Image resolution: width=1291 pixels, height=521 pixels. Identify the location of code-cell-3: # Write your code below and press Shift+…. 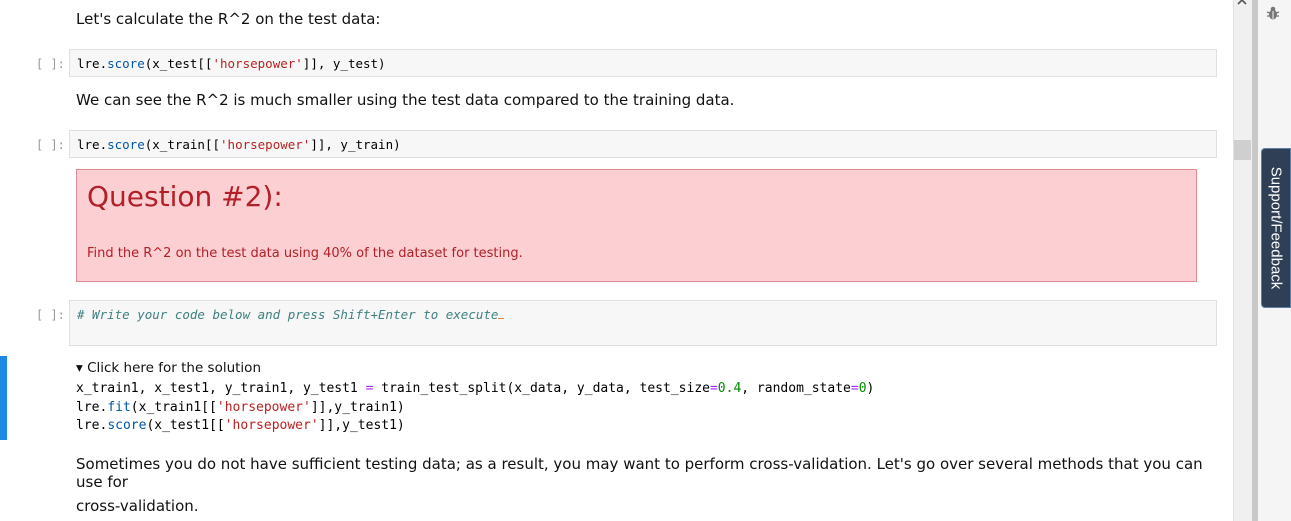
(643, 323).